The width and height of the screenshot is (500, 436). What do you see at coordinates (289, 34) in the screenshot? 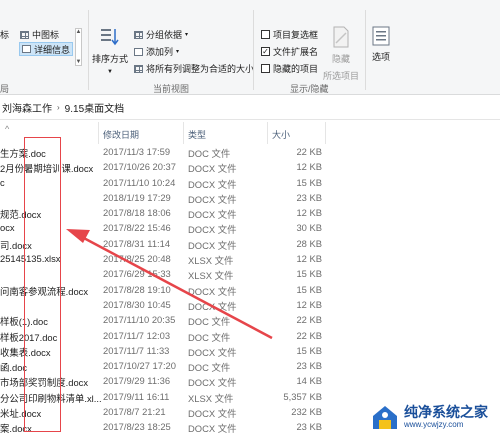
I see `item-checkboxes-toggle: 项目复选框` at bounding box center [289, 34].